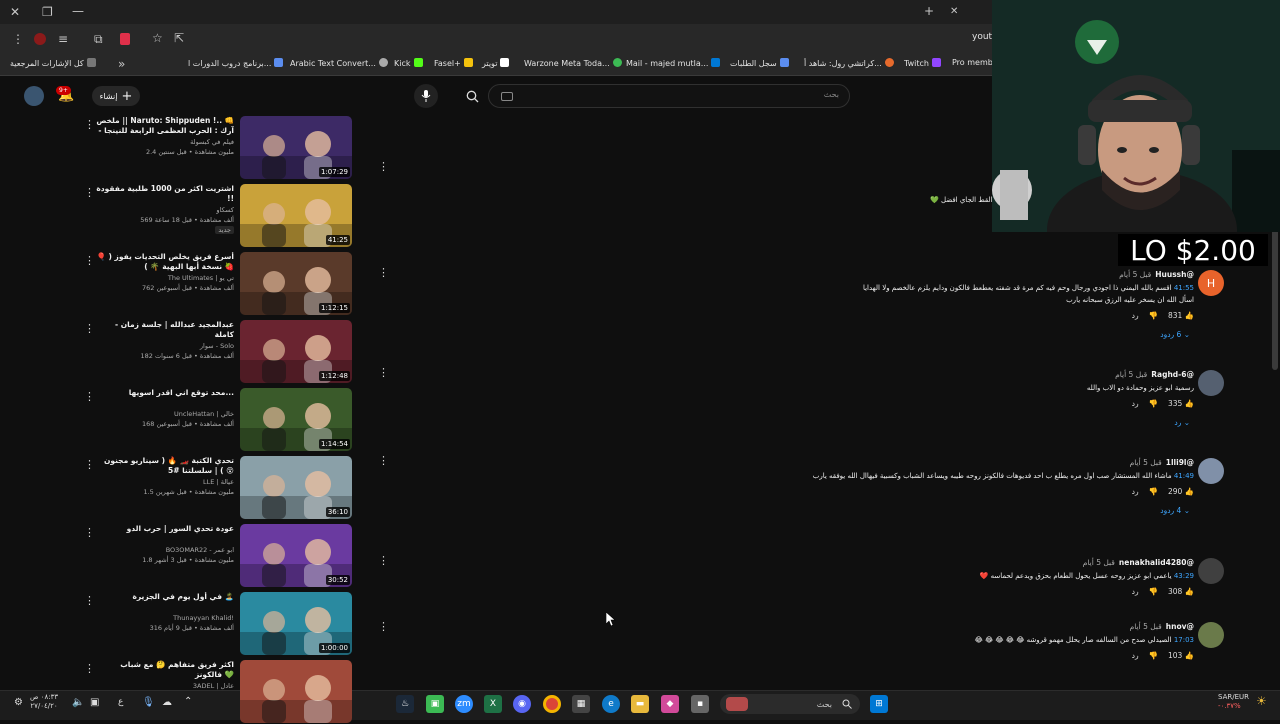 This screenshot has width=1280, height=724. Describe the element at coordinates (296, 623) in the screenshot. I see `video-thumbnail: 1:00:00` at that location.